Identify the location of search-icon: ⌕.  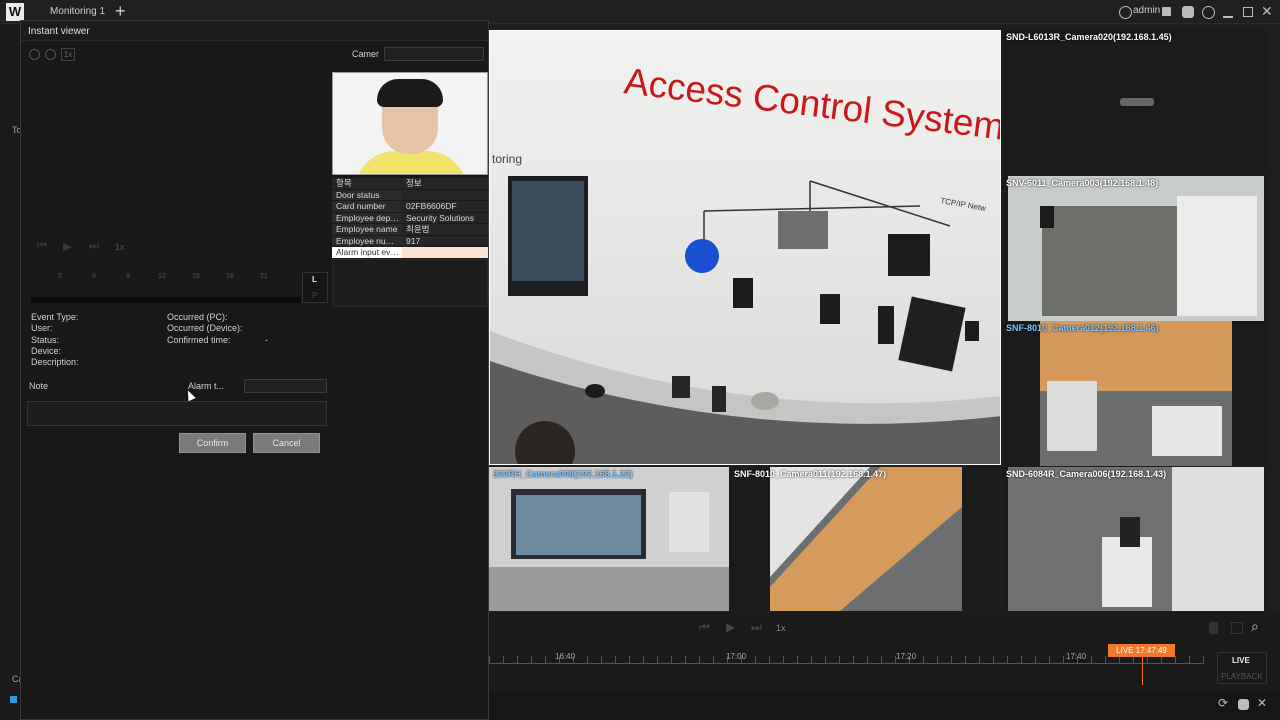
(1255, 626).